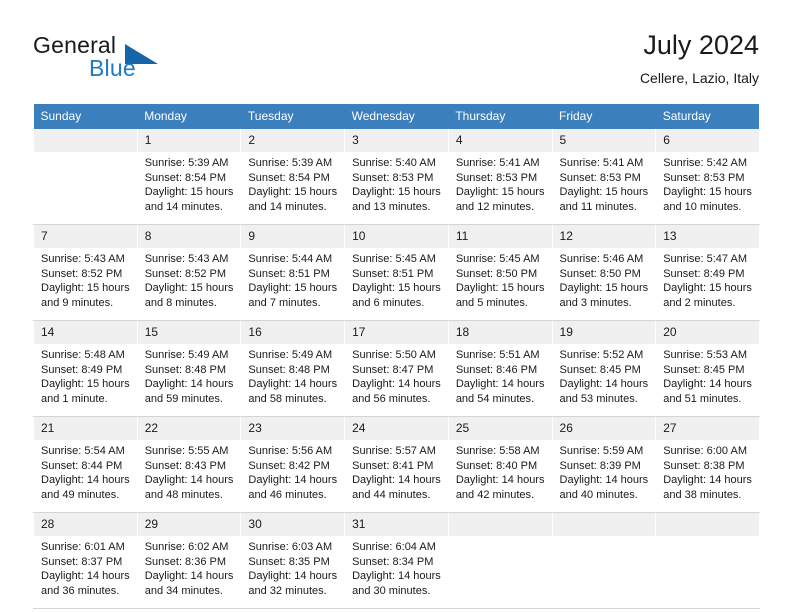 This screenshot has height=612, width=792. What do you see at coordinates (186, 259) in the screenshot?
I see `sunrise-text: Sunrise: 5:43 AM` at bounding box center [186, 259].